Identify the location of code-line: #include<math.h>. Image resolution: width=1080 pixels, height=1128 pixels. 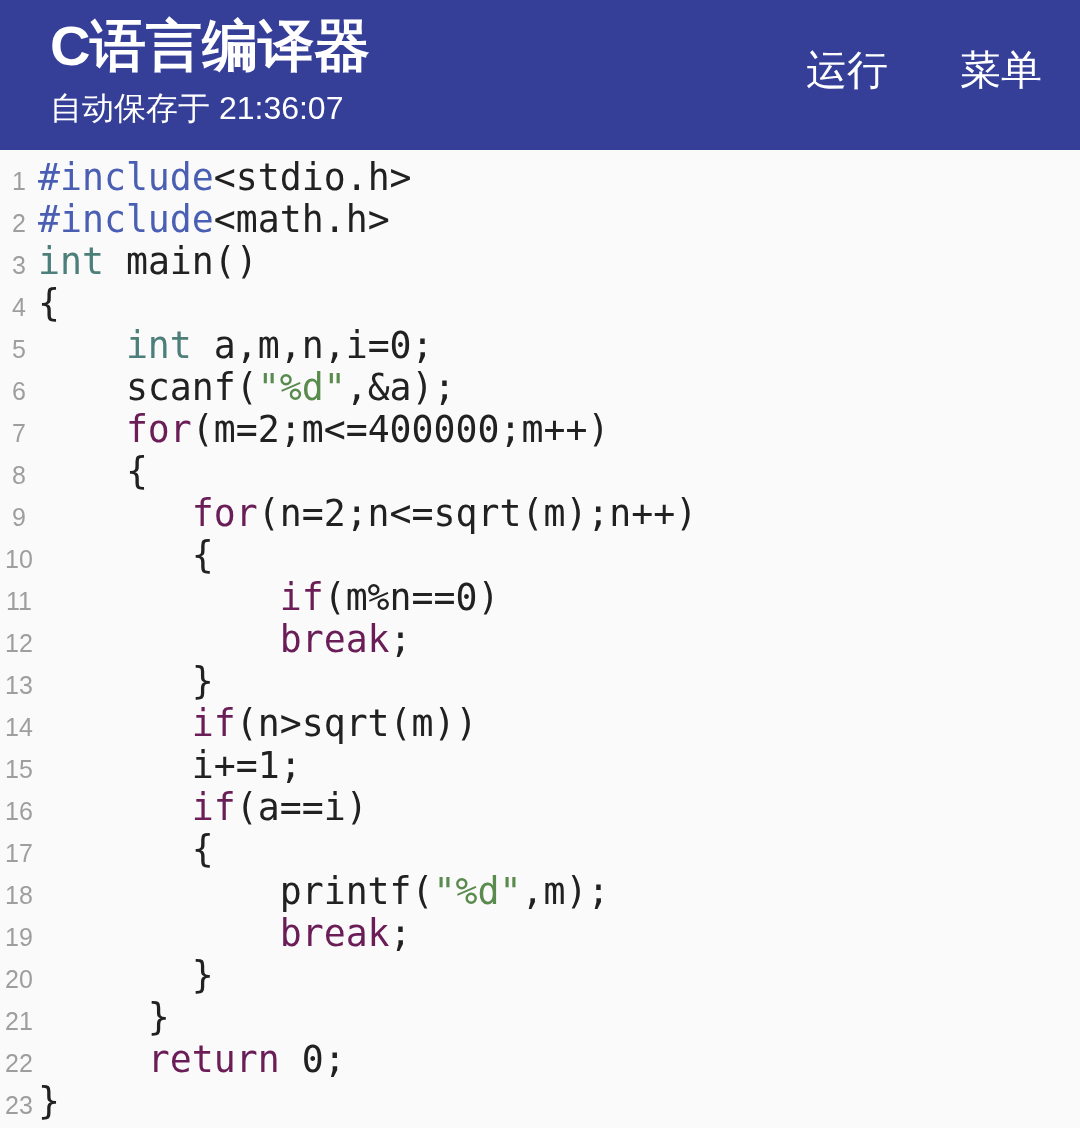
(214, 220).